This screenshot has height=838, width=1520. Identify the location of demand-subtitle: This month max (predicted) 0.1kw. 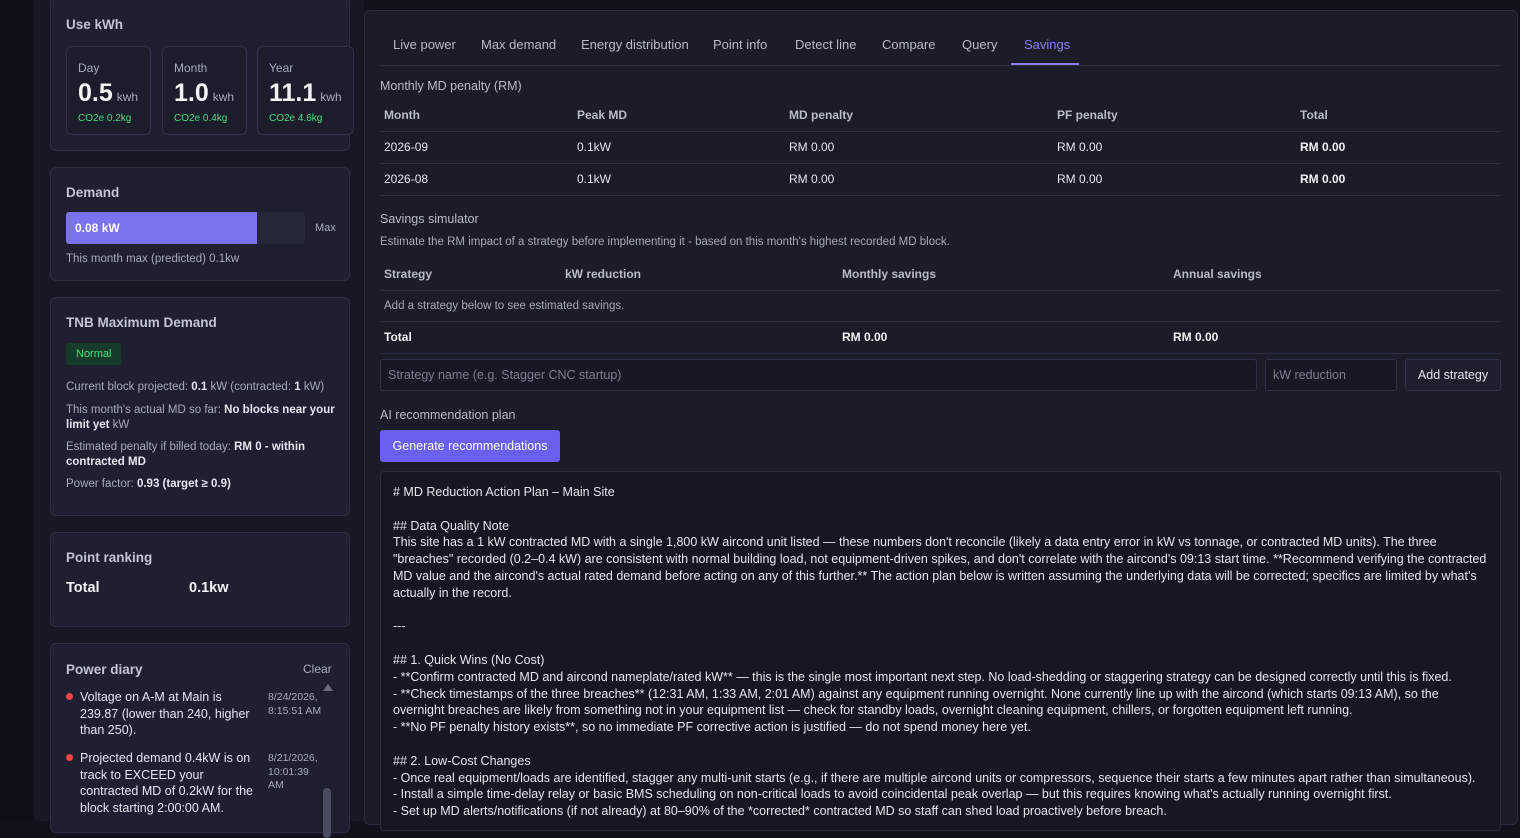
(153, 259).